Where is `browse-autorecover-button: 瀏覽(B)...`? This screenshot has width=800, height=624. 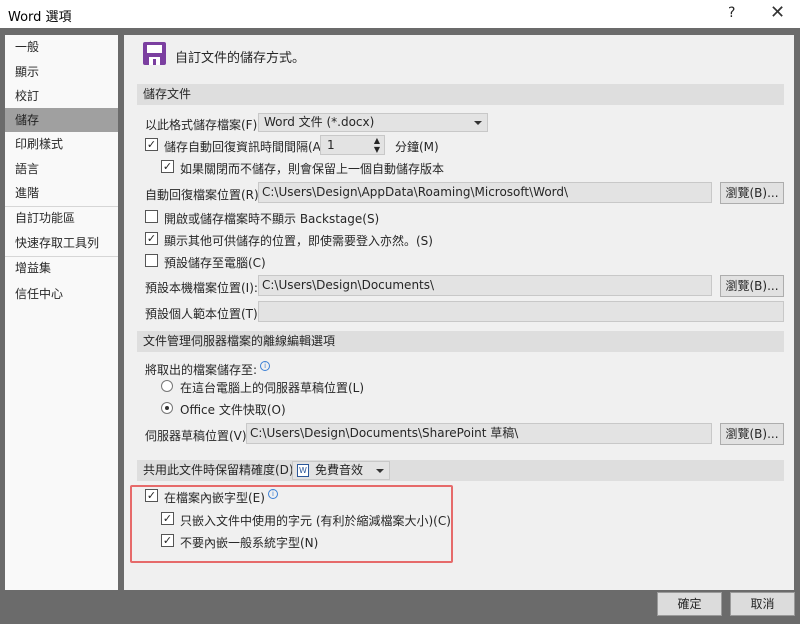
browse-autorecover-button: 瀏覽(B)... is located at coordinates (752, 193).